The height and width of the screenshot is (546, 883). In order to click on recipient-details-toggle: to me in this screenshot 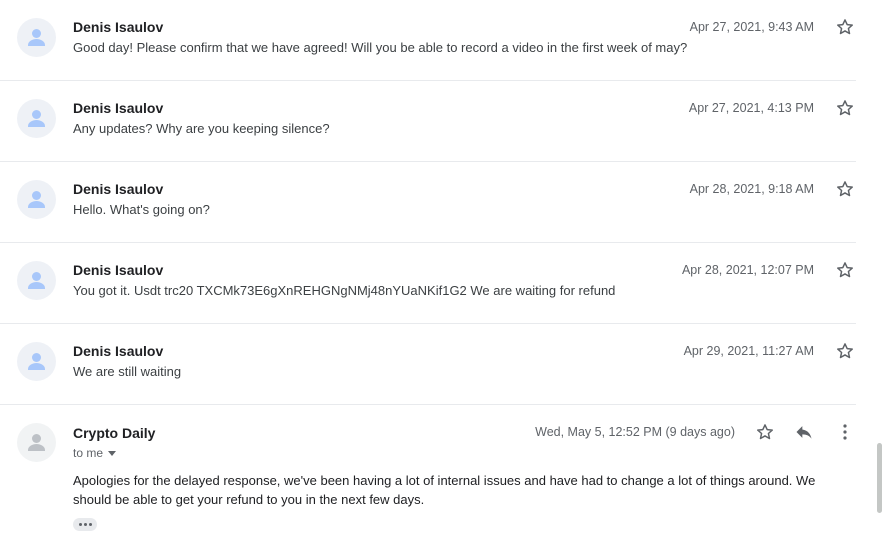, I will do `click(95, 453)`.